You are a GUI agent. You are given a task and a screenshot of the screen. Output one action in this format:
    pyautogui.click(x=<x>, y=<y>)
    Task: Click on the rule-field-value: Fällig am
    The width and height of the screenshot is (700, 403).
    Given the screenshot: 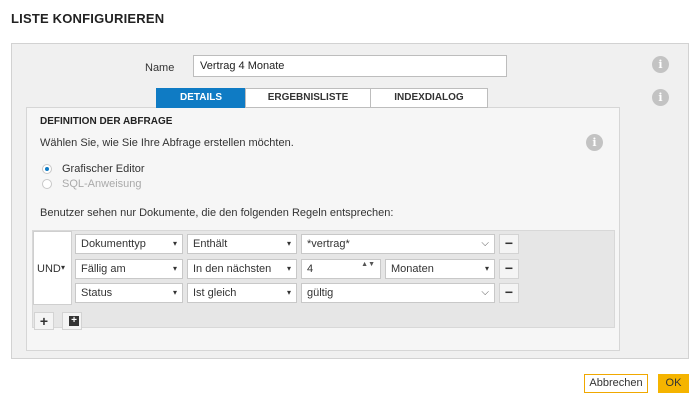 What is the action you would take?
    pyautogui.click(x=103, y=269)
    